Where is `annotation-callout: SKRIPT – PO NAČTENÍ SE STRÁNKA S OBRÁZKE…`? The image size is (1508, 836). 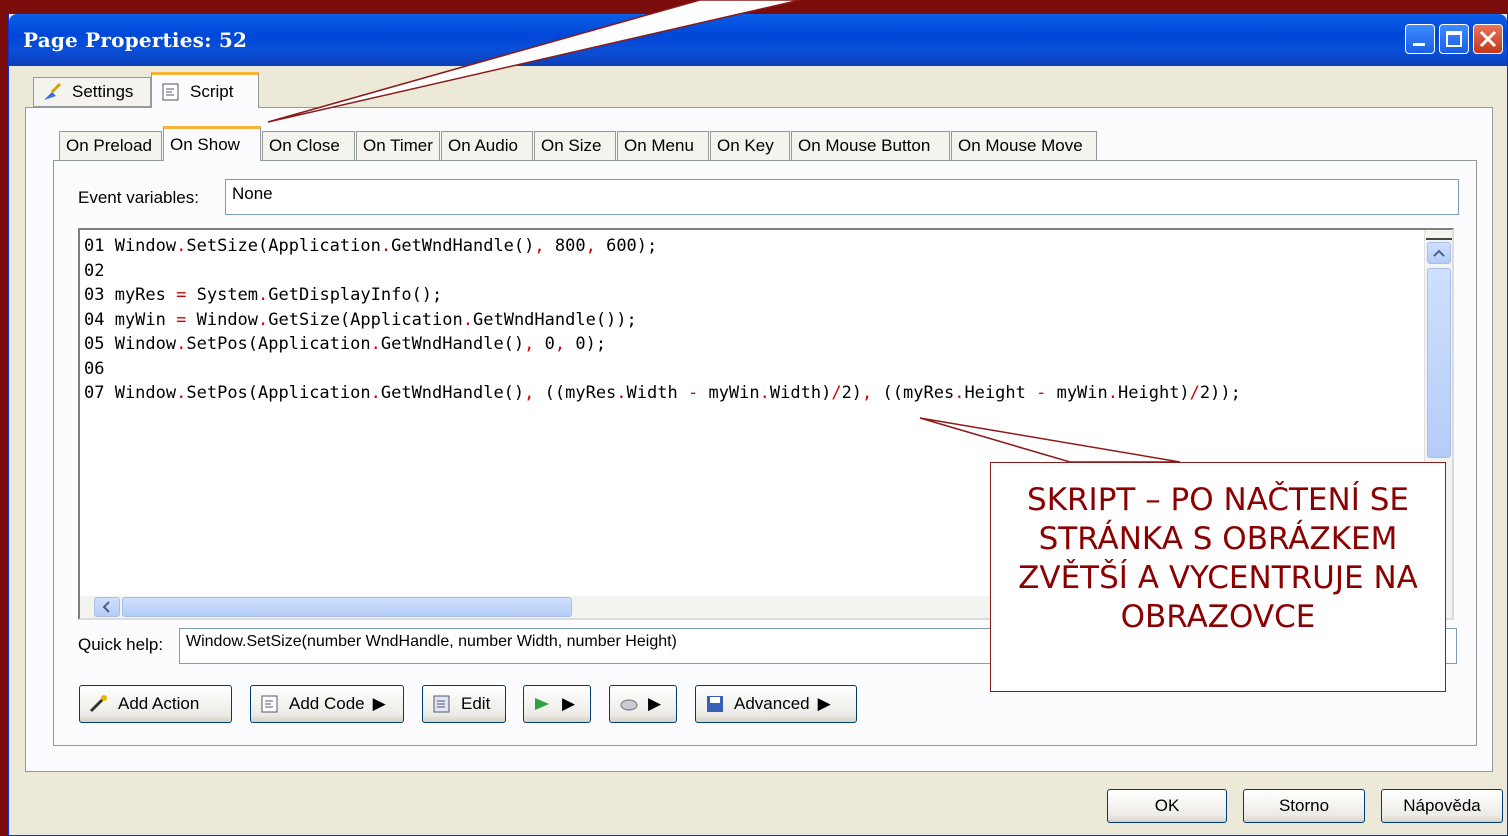
annotation-callout: SKRIPT – PO NAČTENÍ SE STRÁNKA S OBRÁZKE… is located at coordinates (1218, 577).